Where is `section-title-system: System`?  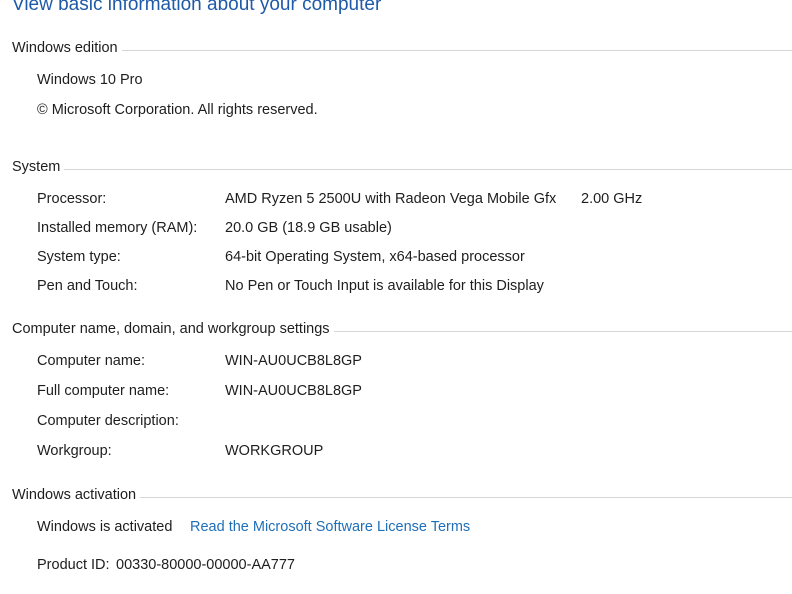 section-title-system: System is located at coordinates (36, 167).